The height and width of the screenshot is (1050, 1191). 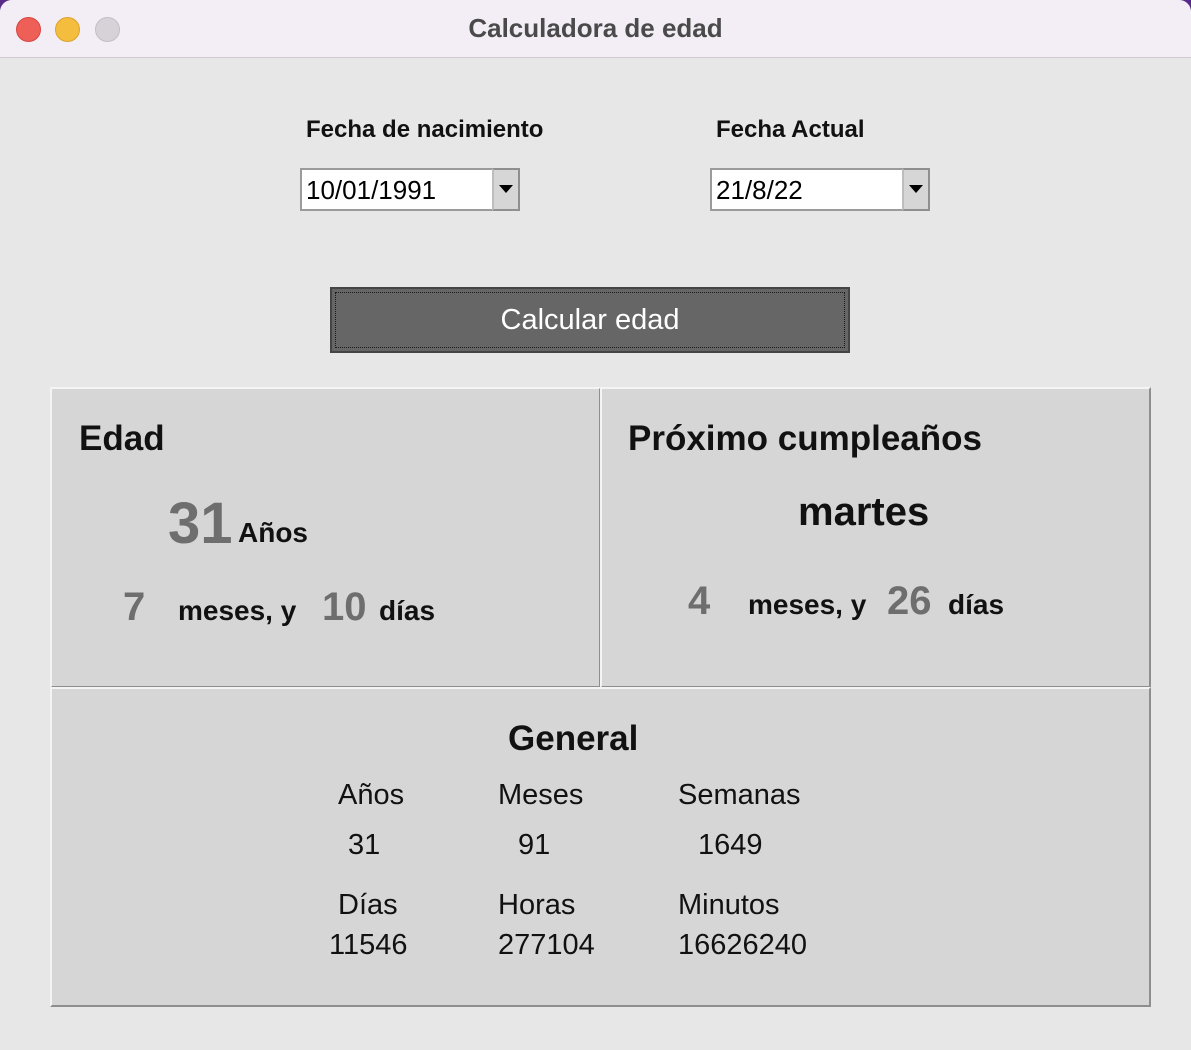 What do you see at coordinates (807, 604) in the screenshot?
I see `next-birthday-months-label: meses, y` at bounding box center [807, 604].